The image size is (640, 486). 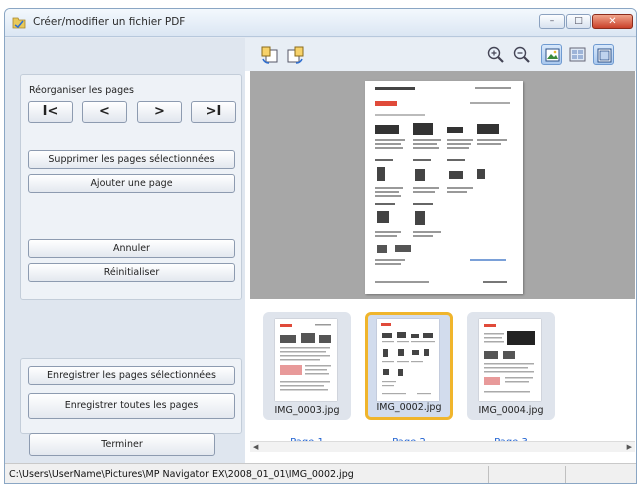 I want to click on minimize-button: –, so click(x=552, y=21).